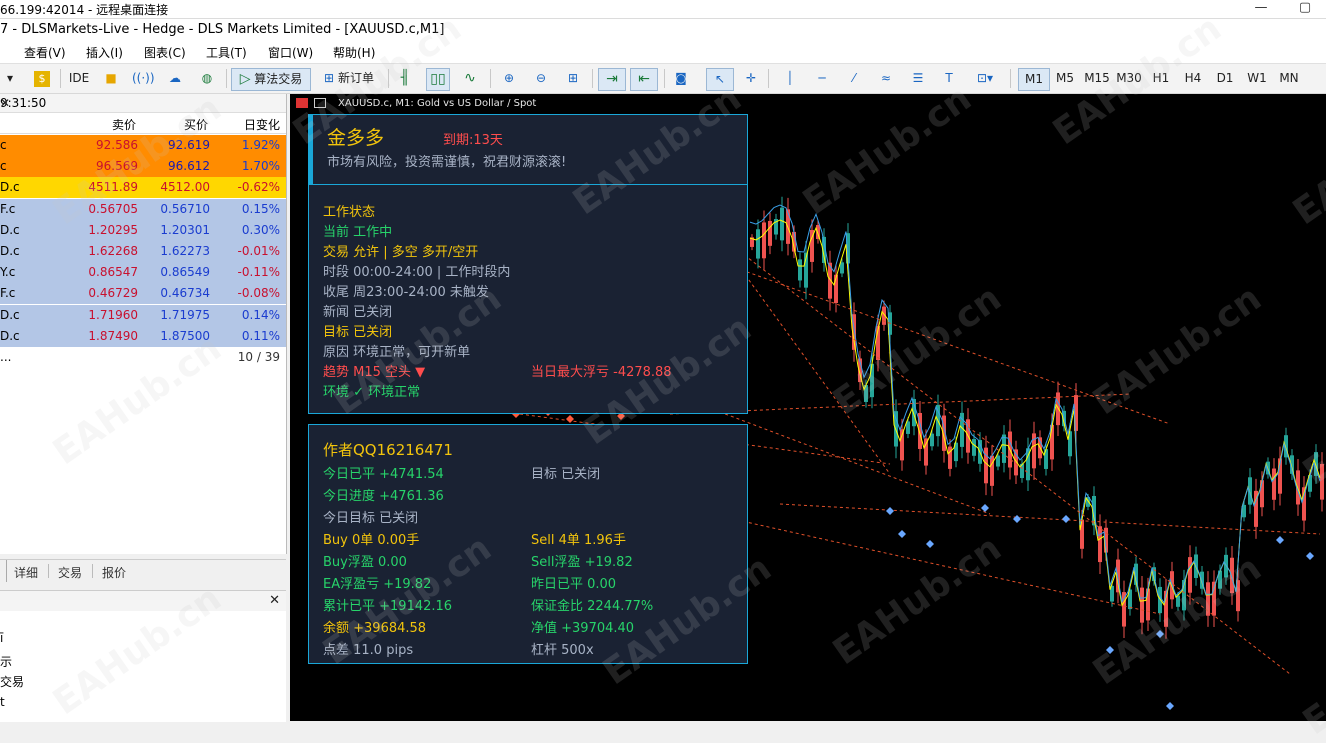  What do you see at coordinates (2, 702) in the screenshot?
I see `nav-item: t` at bounding box center [2, 702].